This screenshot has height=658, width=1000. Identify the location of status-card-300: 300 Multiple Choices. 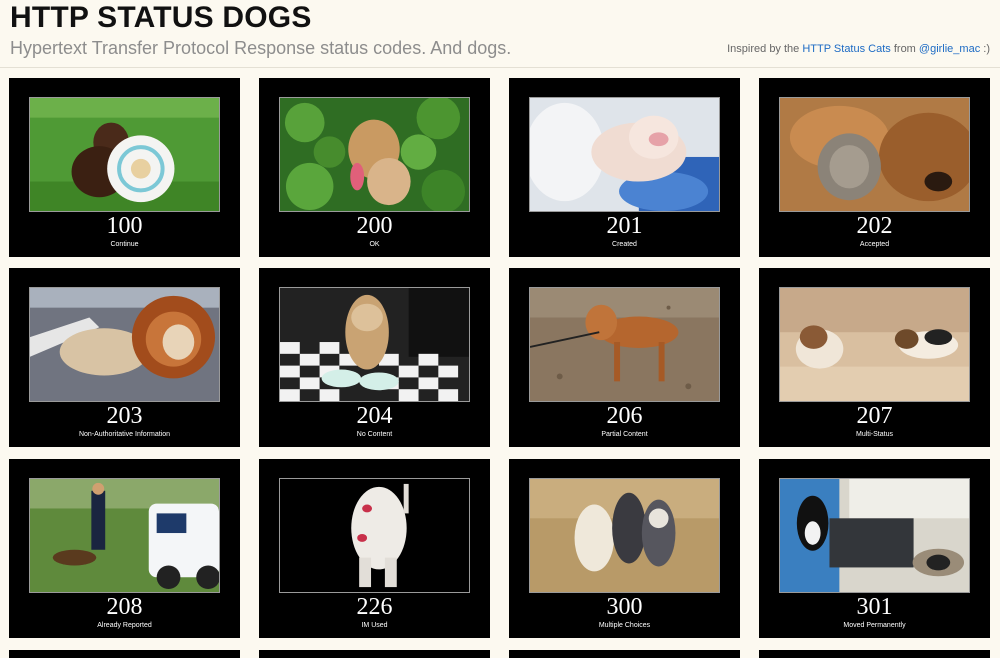
(624, 548).